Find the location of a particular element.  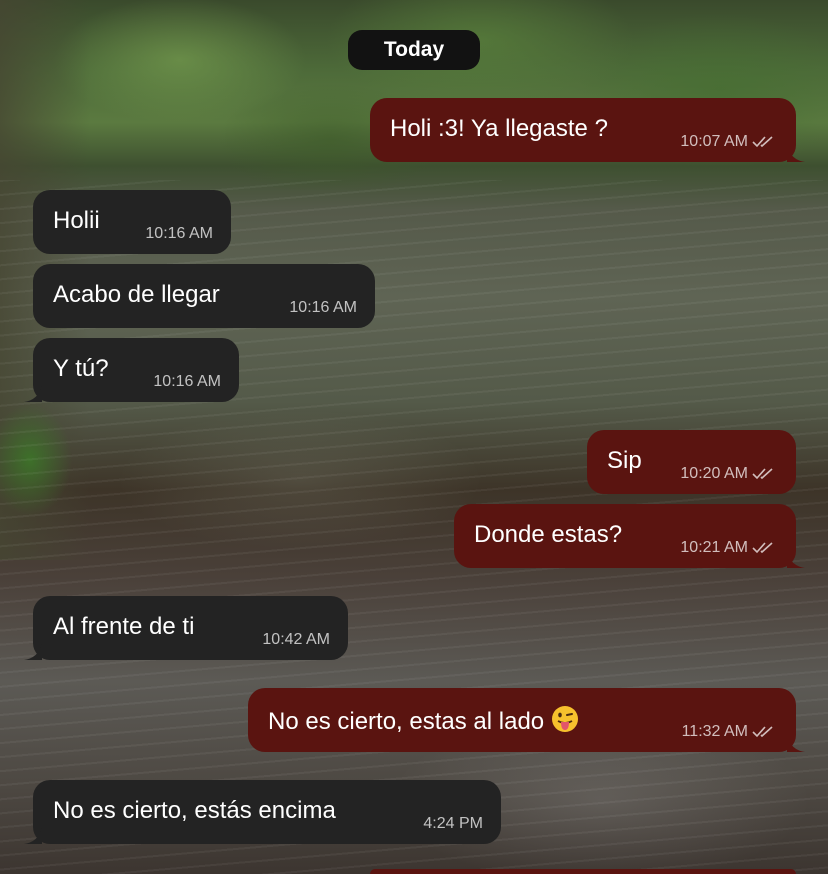

message-time: 10:20 AM is located at coordinates (714, 473).